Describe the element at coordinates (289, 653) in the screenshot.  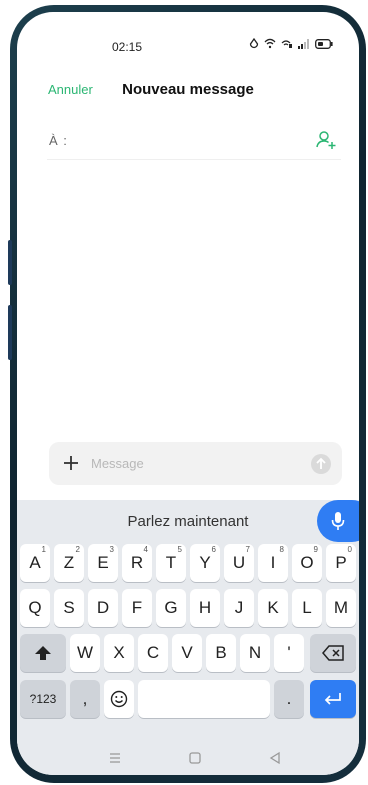
I see `key-apostrophe: '` at that location.